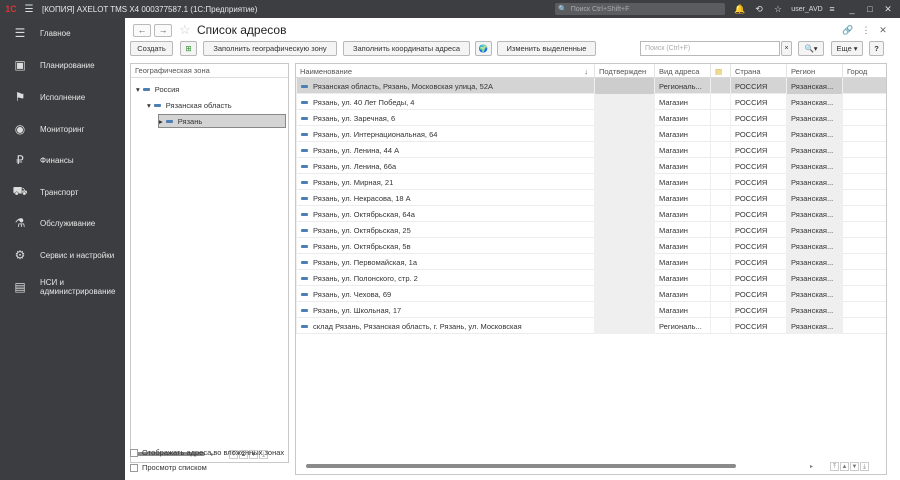  What do you see at coordinates (832, 9) in the screenshot?
I see `settings-menu-icon: ≡` at bounding box center [832, 9].